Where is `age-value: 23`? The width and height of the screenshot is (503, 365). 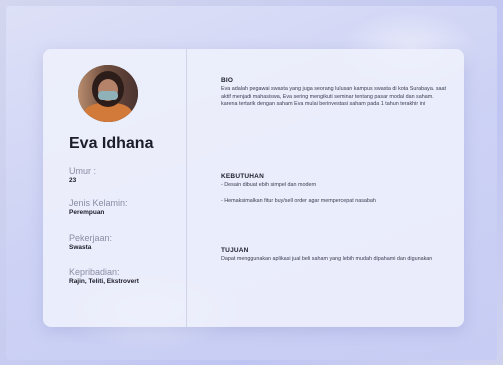 age-value: 23 is located at coordinates (73, 180).